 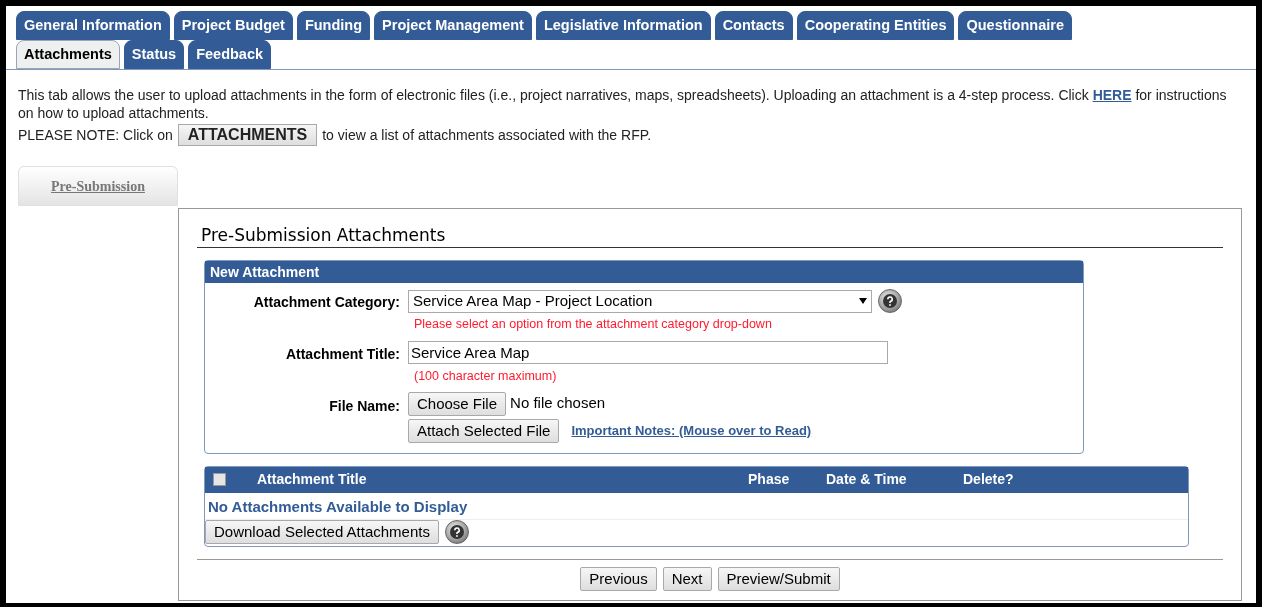 What do you see at coordinates (93, 25) in the screenshot?
I see `tab: General Information` at bounding box center [93, 25].